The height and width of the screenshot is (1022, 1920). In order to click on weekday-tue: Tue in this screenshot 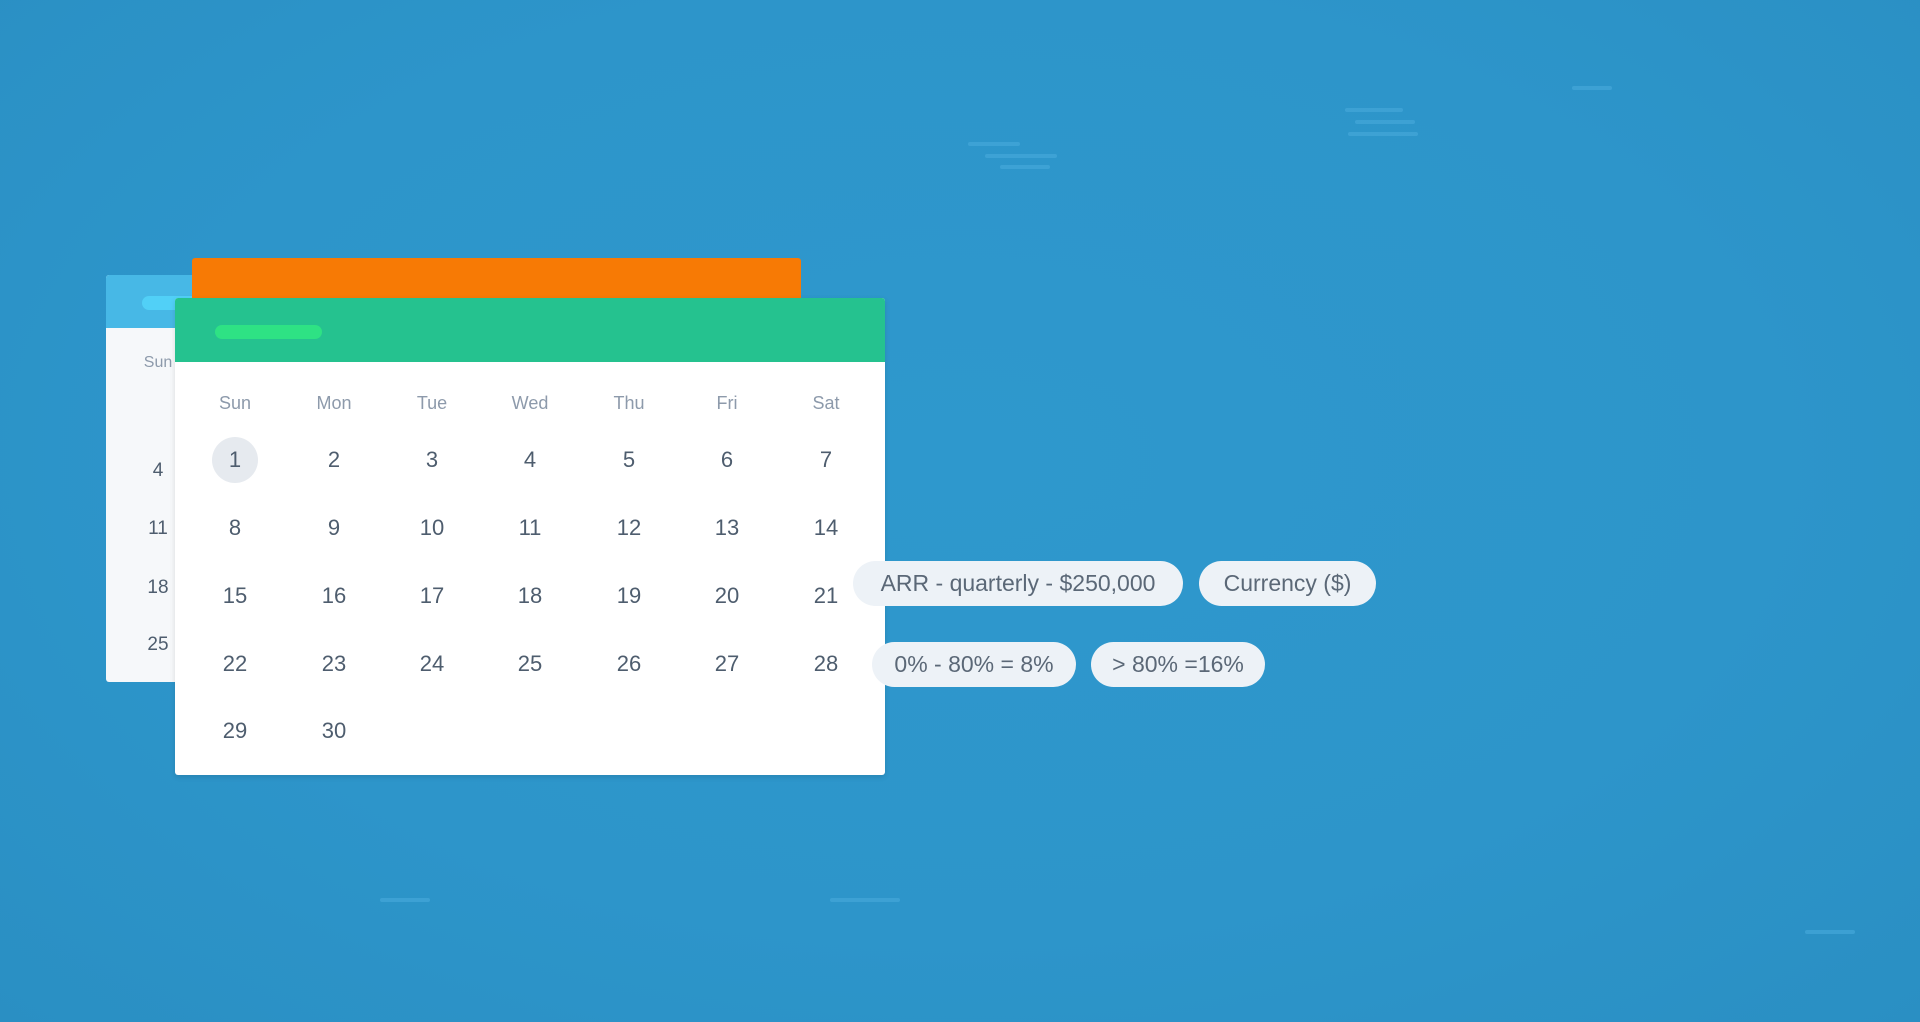, I will do `click(432, 403)`.